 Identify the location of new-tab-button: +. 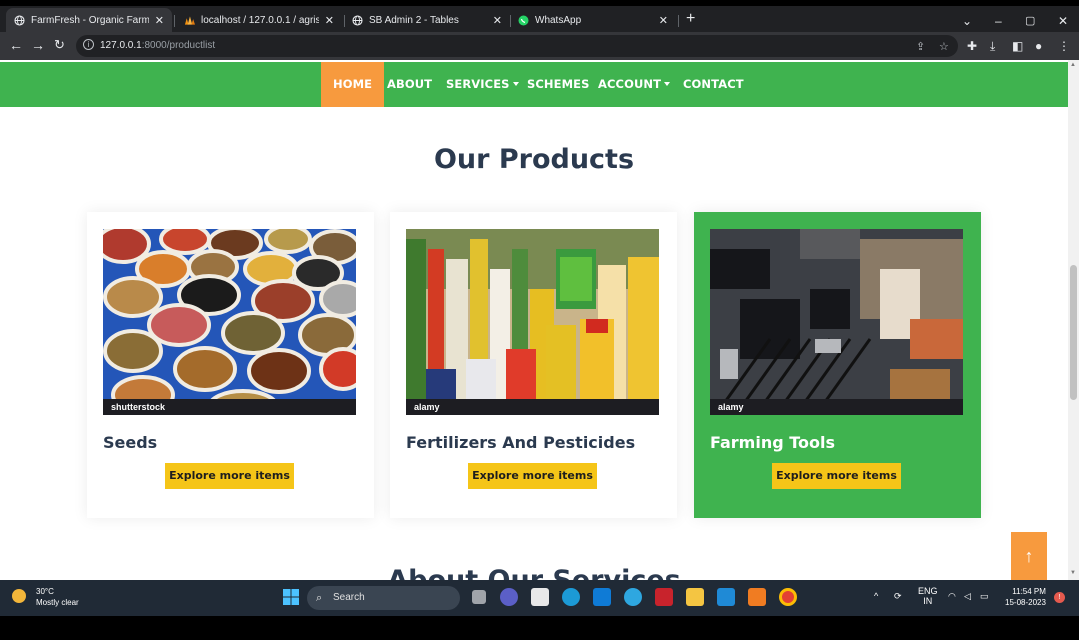
(690, 19).